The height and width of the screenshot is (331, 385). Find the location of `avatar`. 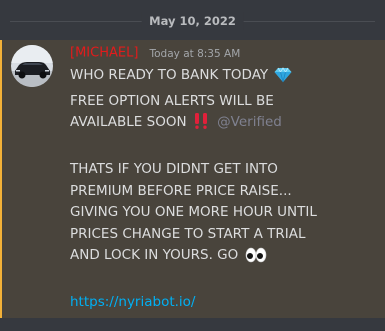

avatar is located at coordinates (32, 66).